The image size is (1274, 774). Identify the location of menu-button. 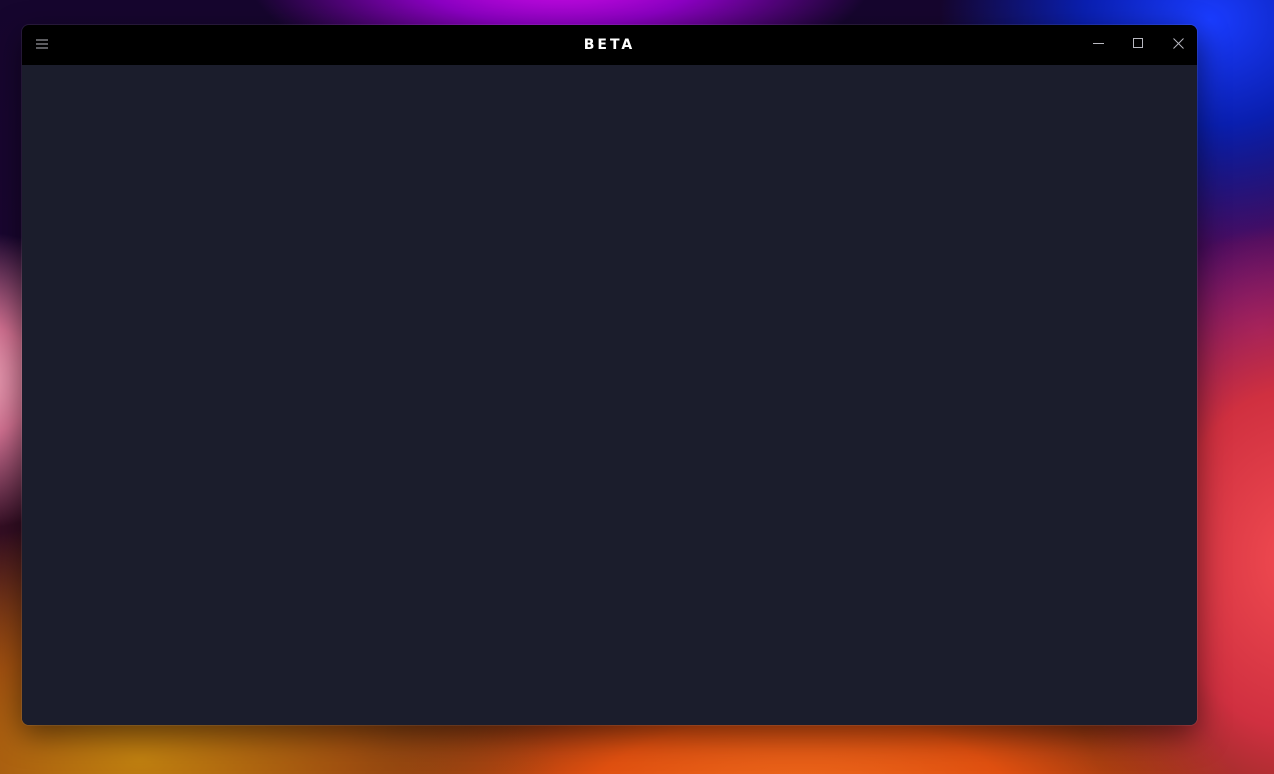
(42, 45).